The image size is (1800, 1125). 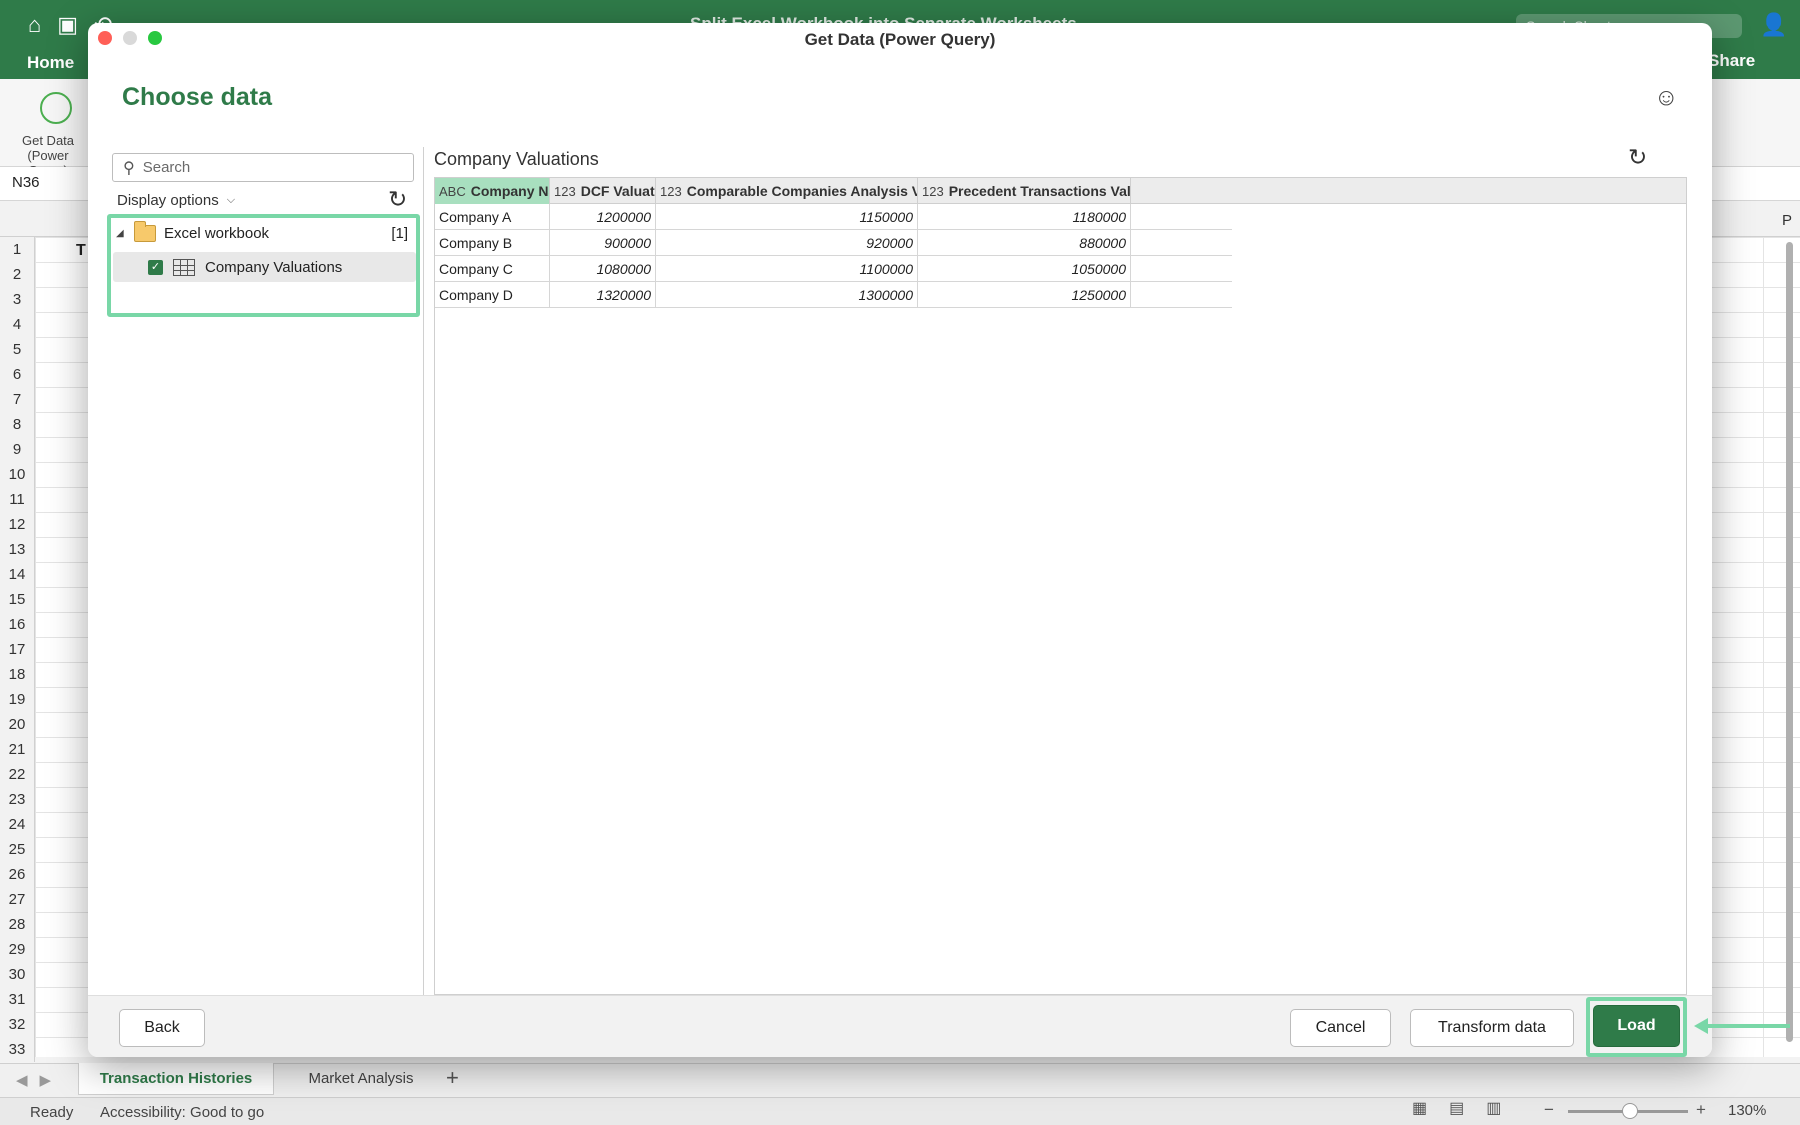 What do you see at coordinates (423, 571) in the screenshot?
I see `pane-splitter` at bounding box center [423, 571].